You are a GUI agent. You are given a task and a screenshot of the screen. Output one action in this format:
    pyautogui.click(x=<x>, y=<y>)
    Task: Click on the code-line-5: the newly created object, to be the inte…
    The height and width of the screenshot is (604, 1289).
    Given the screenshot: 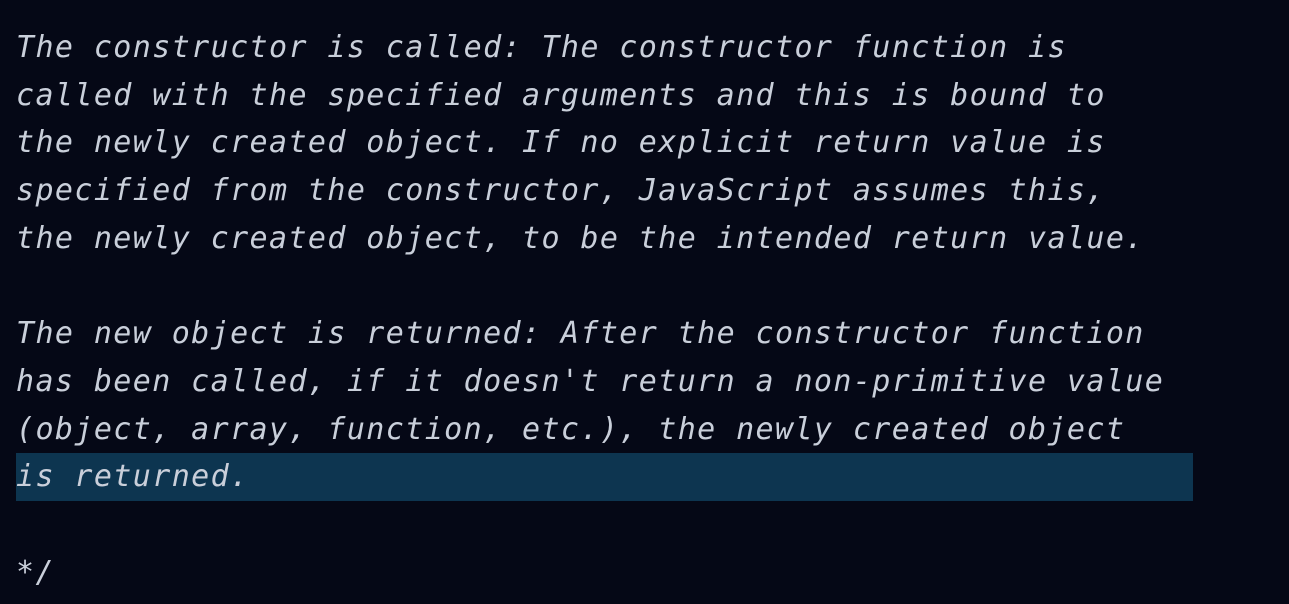 What is the action you would take?
    pyautogui.click(x=580, y=238)
    